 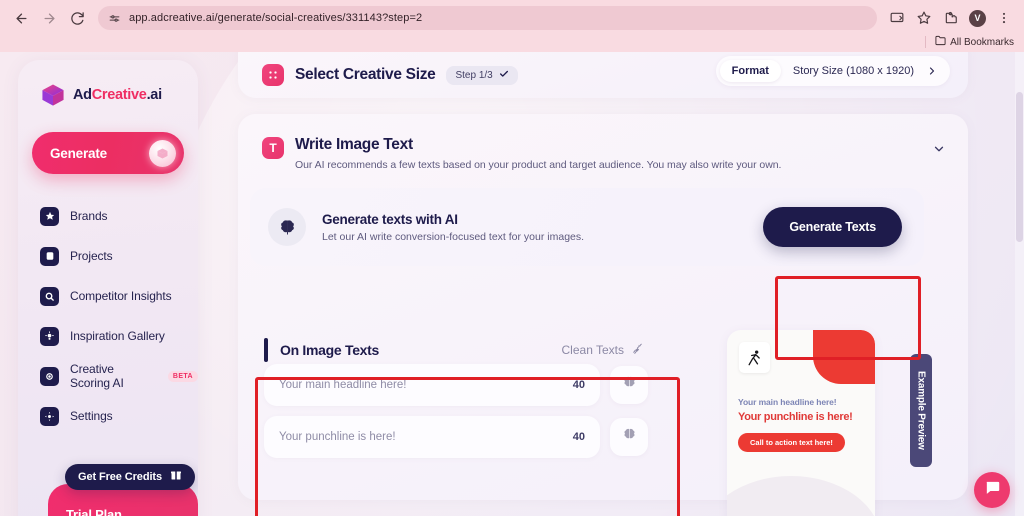 What do you see at coordinates (578, 385) in the screenshot?
I see `headline-char-count: 40` at bounding box center [578, 385].